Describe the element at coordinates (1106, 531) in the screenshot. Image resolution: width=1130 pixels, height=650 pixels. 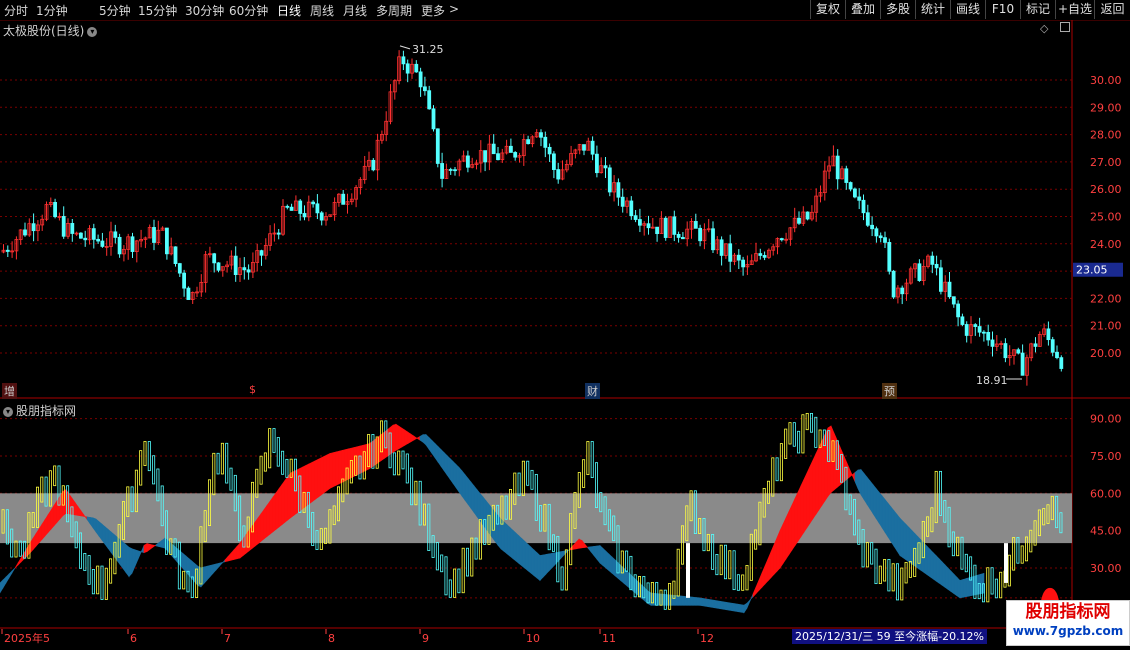
I see `indicator-tick-label: 45.00` at that location.